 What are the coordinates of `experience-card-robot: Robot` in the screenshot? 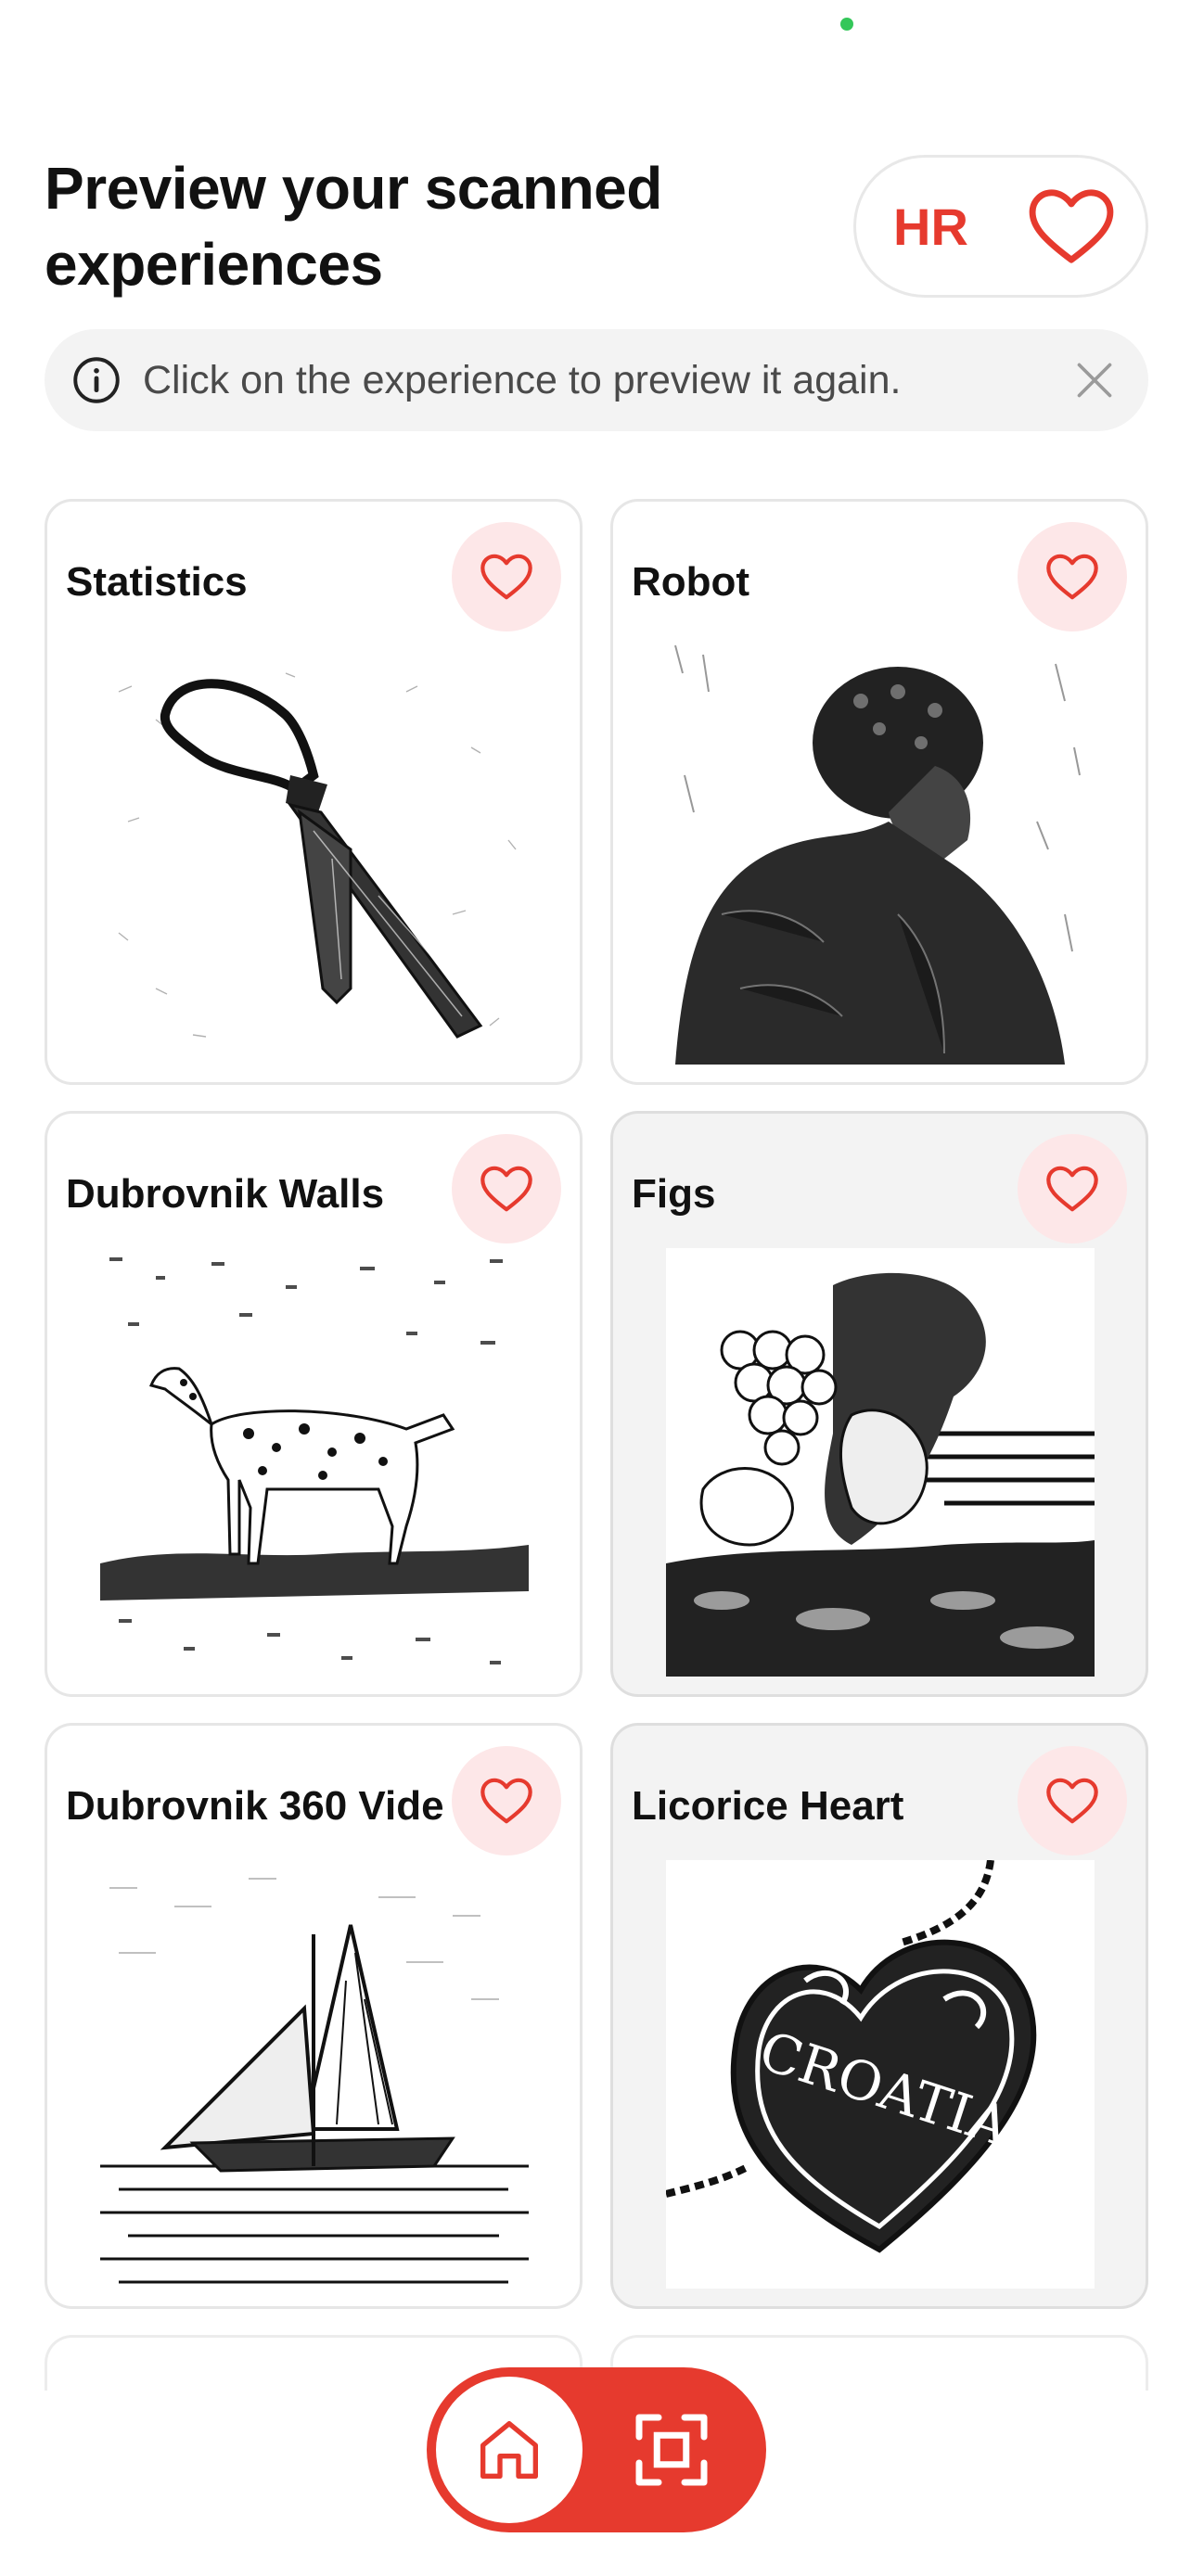 It's located at (879, 792).